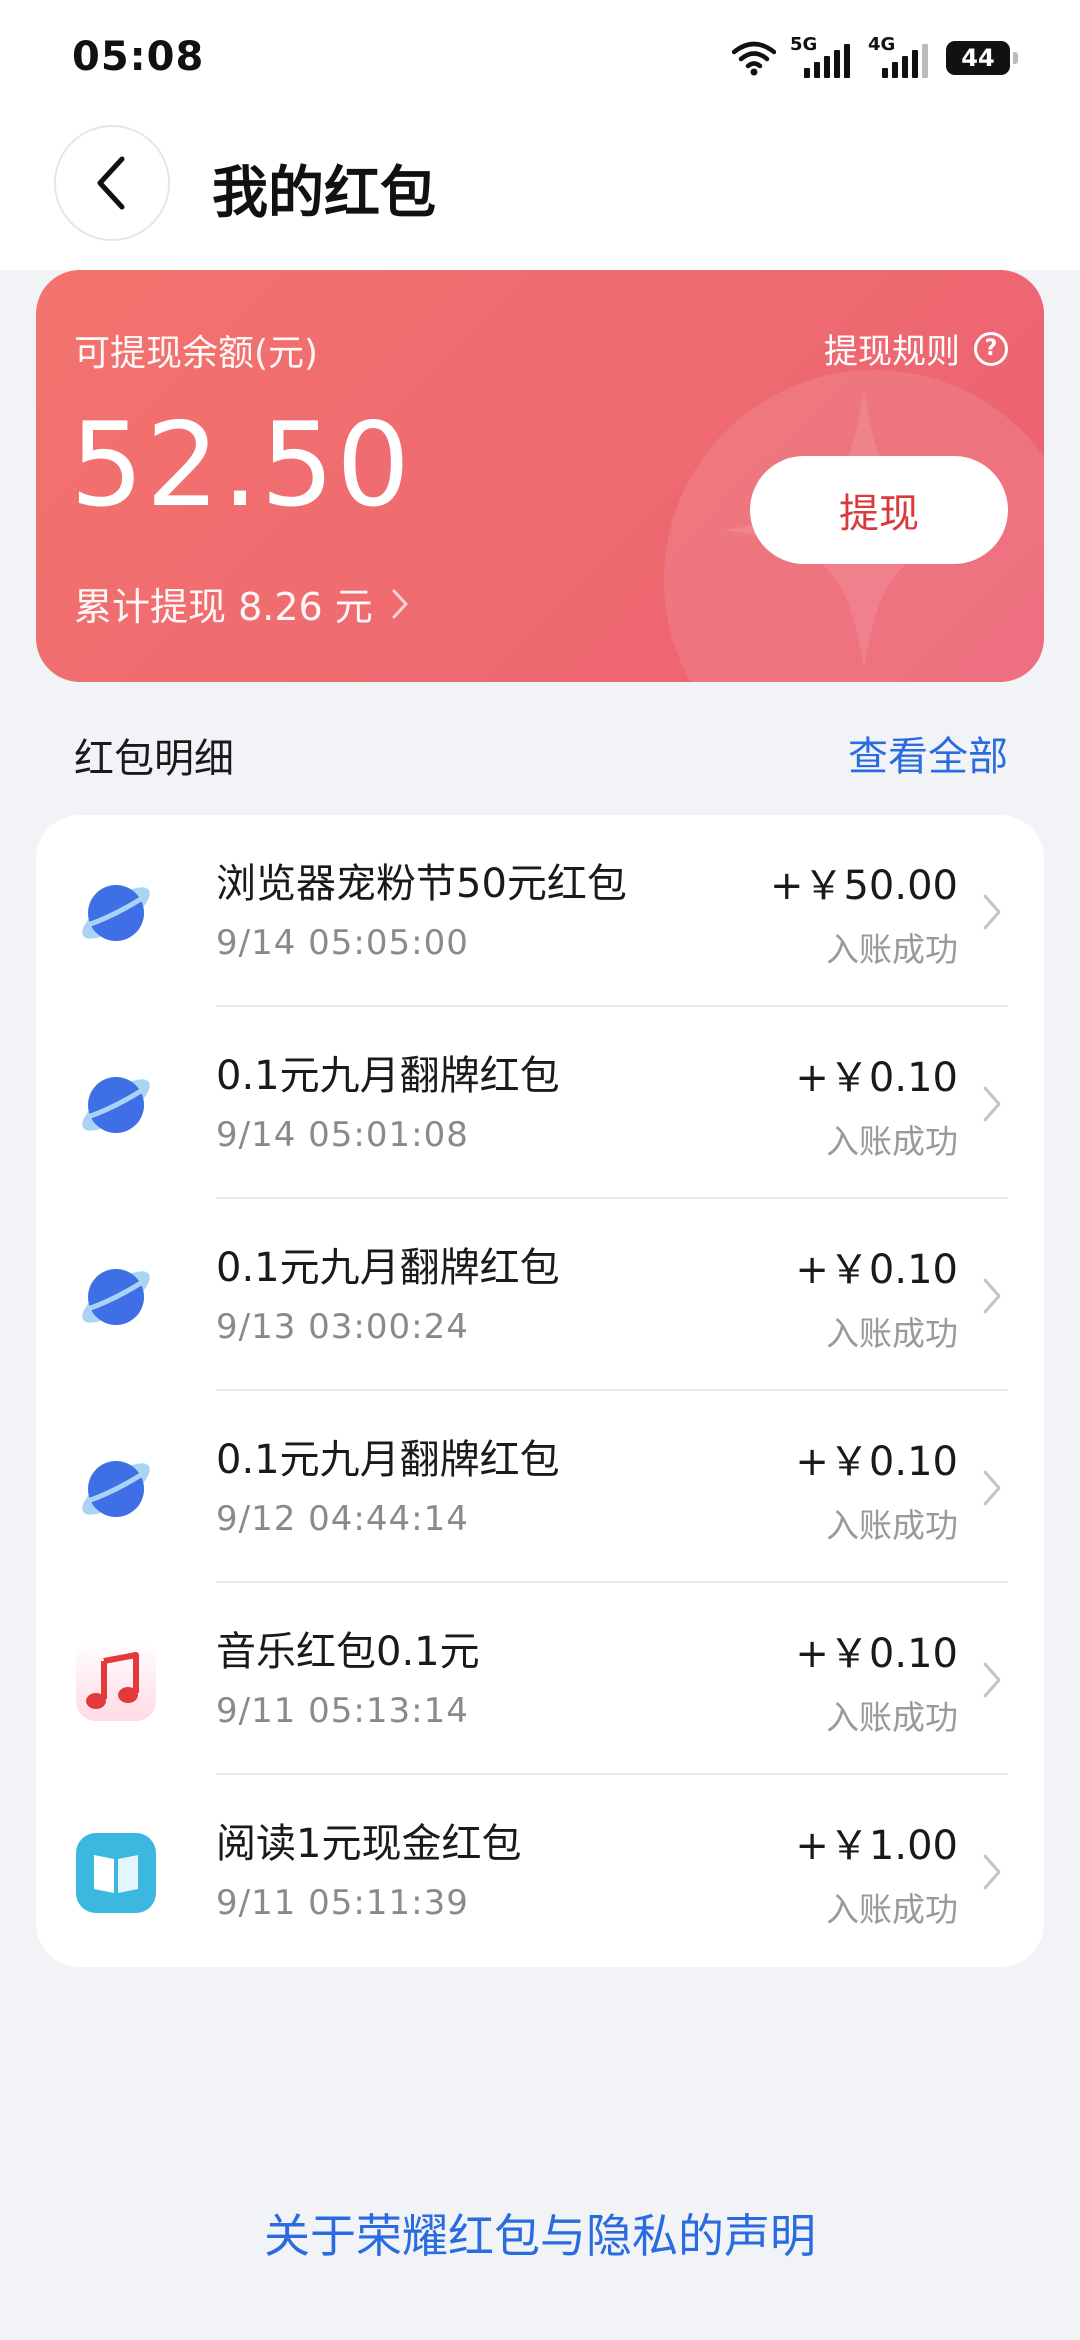 The width and height of the screenshot is (1080, 2340). Describe the element at coordinates (138, 57) in the screenshot. I see `status-time: 05:08` at that location.